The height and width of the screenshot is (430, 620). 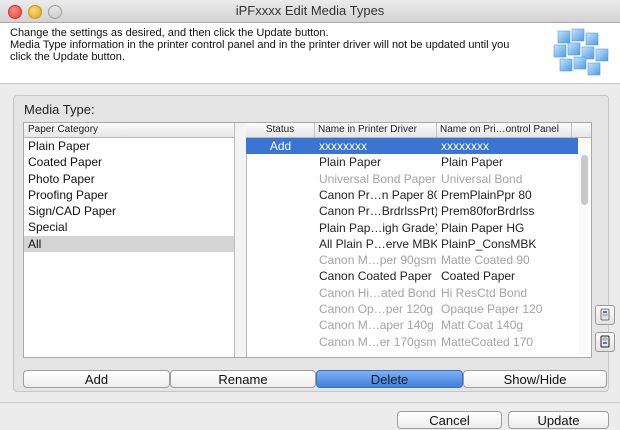 I want to click on title-bar: iPFxxxx Edit Media Types, so click(x=310, y=11).